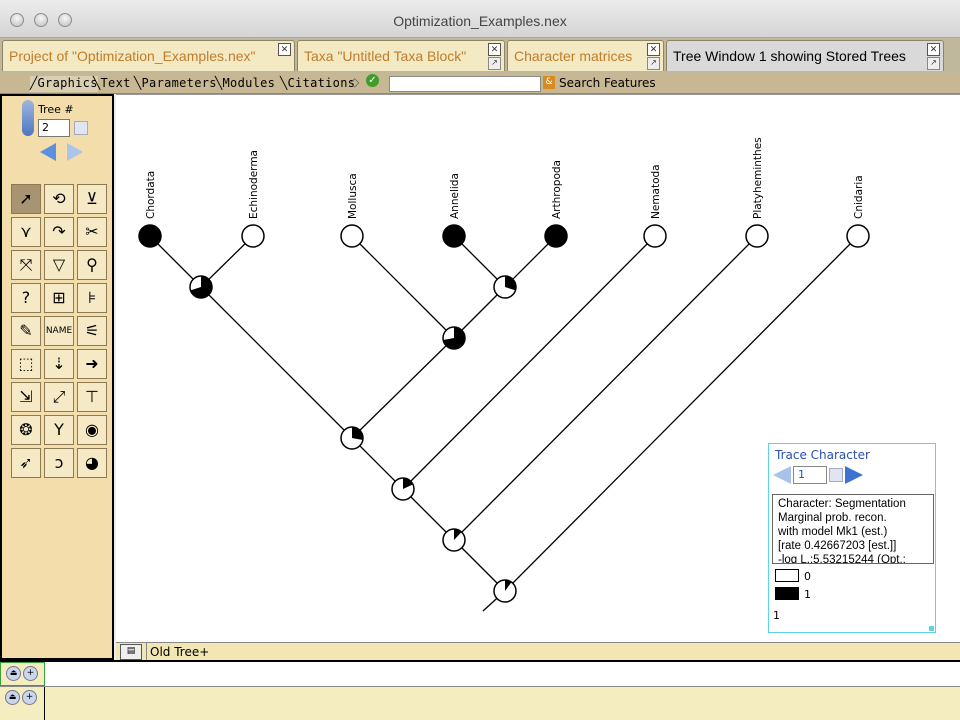 The image size is (960, 720). What do you see at coordinates (822, 455) in the screenshot?
I see `trace-character-title: Trace Character` at bounding box center [822, 455].